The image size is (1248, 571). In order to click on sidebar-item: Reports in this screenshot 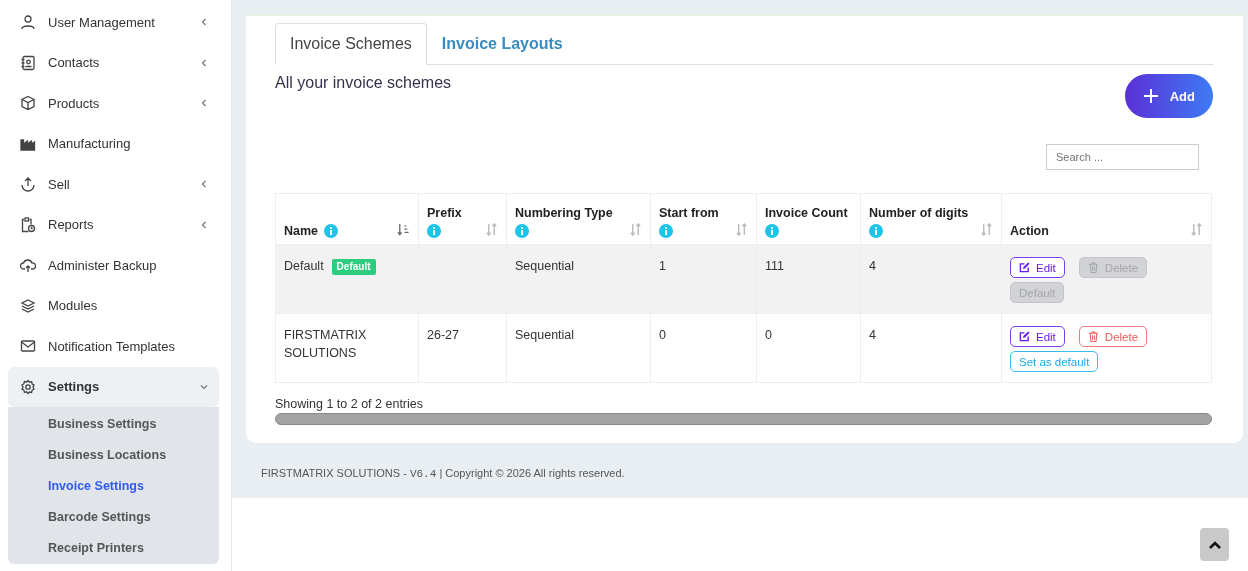, I will do `click(113, 224)`.